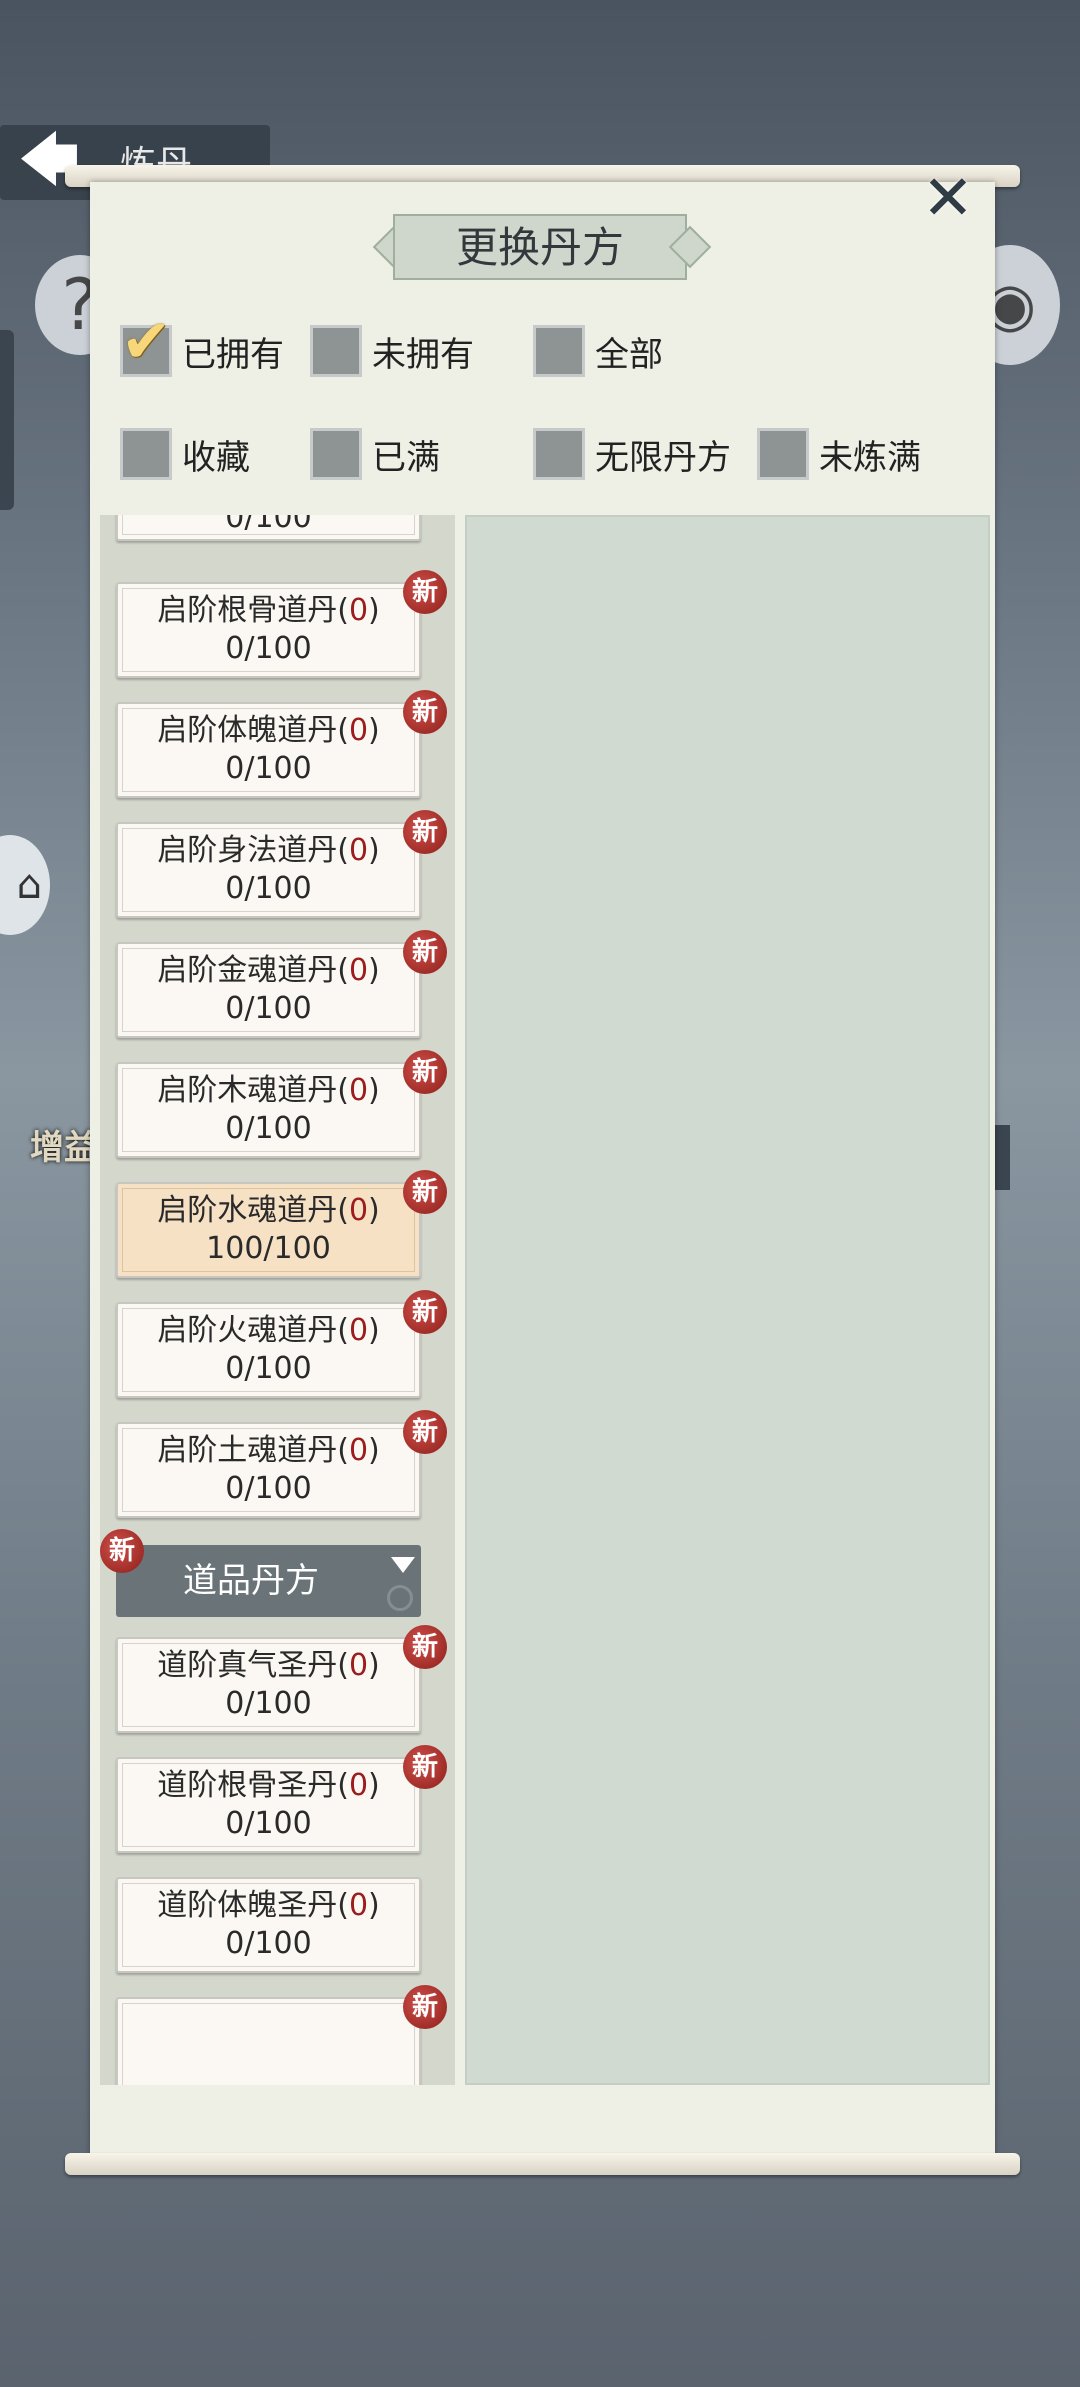 Image resolution: width=1080 pixels, height=2387 pixels. I want to click on recipe-item: 启阶金魂道丹(0) 0/100 新, so click(281, 984).